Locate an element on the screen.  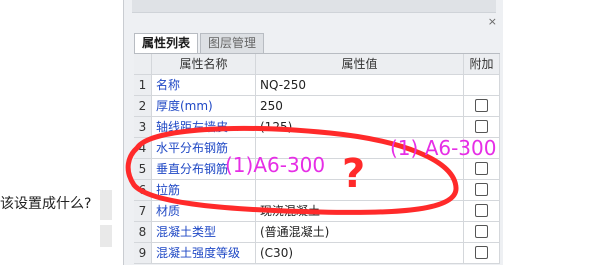
row-number: 5 is located at coordinates (143, 169).